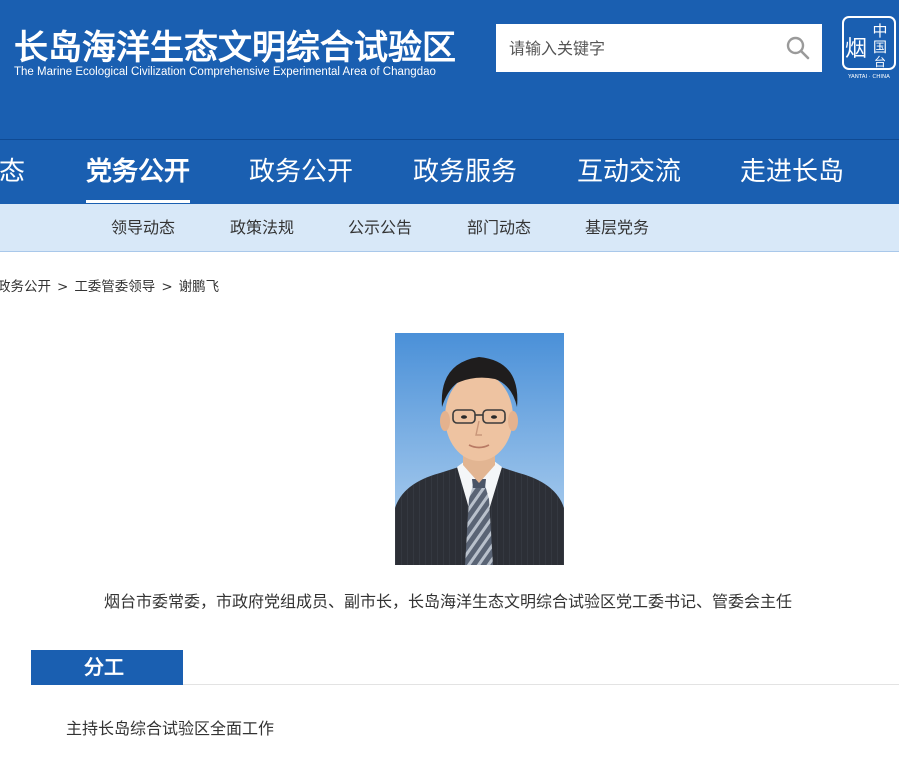  What do you see at coordinates (880, 61) in the screenshot?
I see `seal-char-bottom: 台` at bounding box center [880, 61].